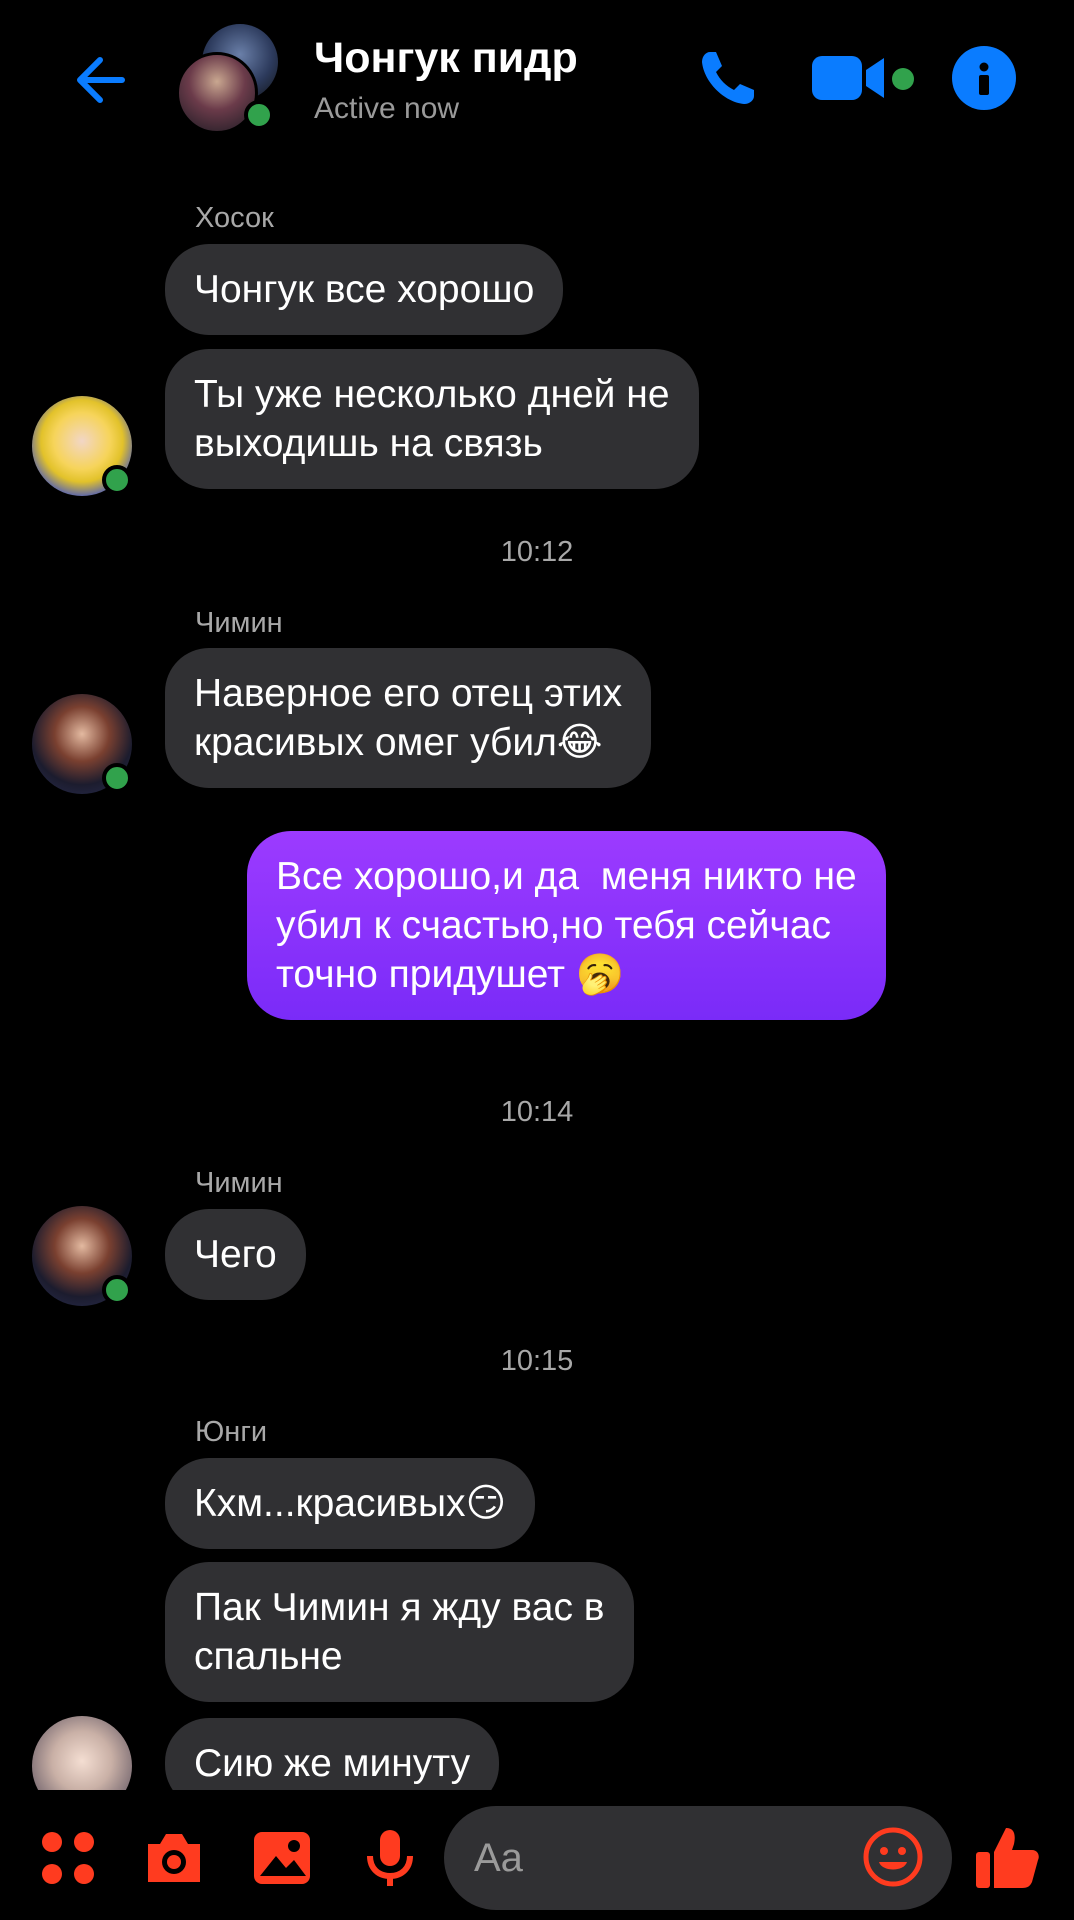 Image resolution: width=1074 pixels, height=1920 pixels. What do you see at coordinates (537, 1361) in the screenshot?
I see `timestamp: 10:15` at bounding box center [537, 1361].